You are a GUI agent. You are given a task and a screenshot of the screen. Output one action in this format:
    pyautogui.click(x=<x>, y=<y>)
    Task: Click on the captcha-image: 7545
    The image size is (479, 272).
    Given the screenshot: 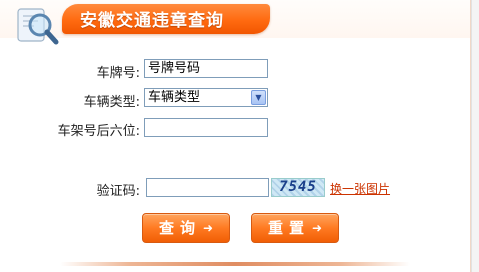 What is the action you would take?
    pyautogui.click(x=298, y=187)
    